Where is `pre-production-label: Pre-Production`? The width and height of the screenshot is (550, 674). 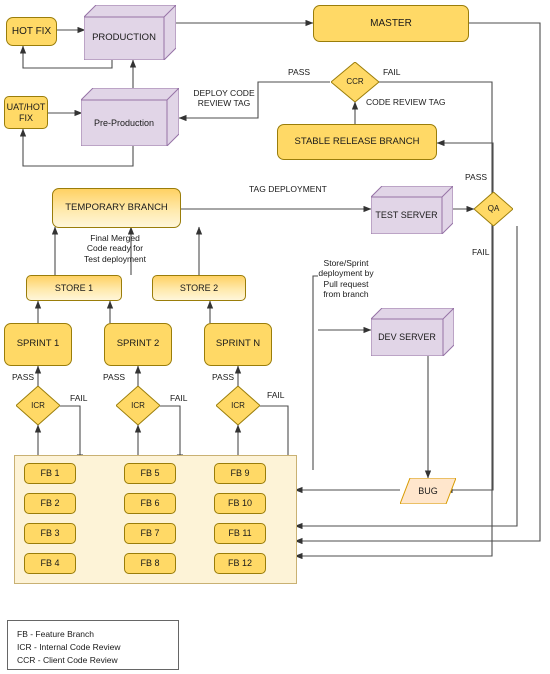 pre-production-label: Pre-Production is located at coordinates (124, 122).